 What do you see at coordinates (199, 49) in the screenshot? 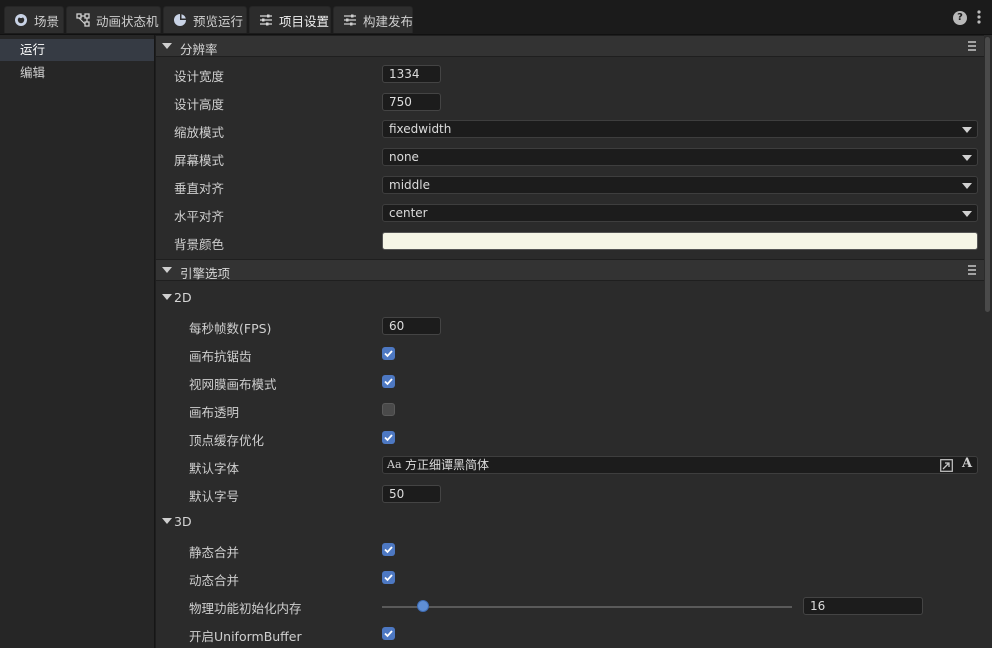
I see `section-title: 分辨率` at bounding box center [199, 49].